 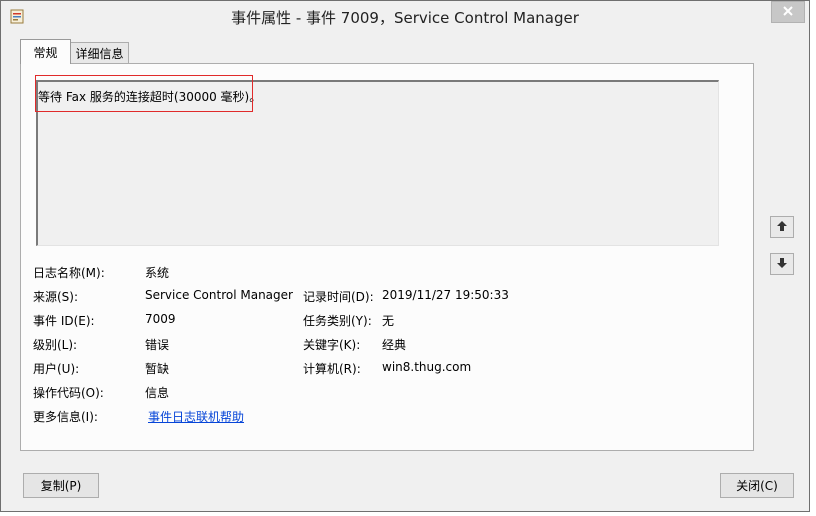 What do you see at coordinates (144, 93) in the screenshot?
I see `highlight-annotation` at bounding box center [144, 93].